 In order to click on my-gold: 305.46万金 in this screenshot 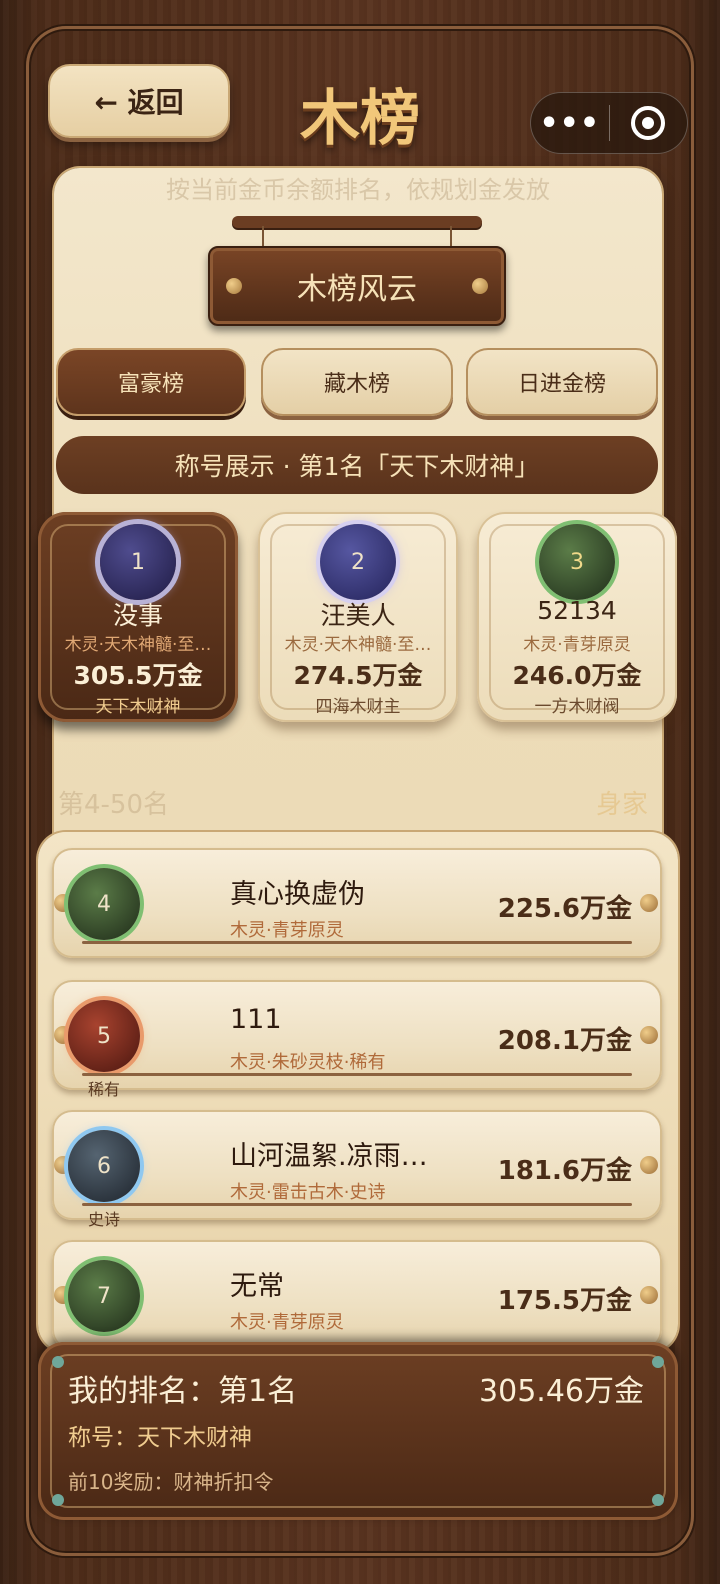, I will do `click(561, 1391)`.